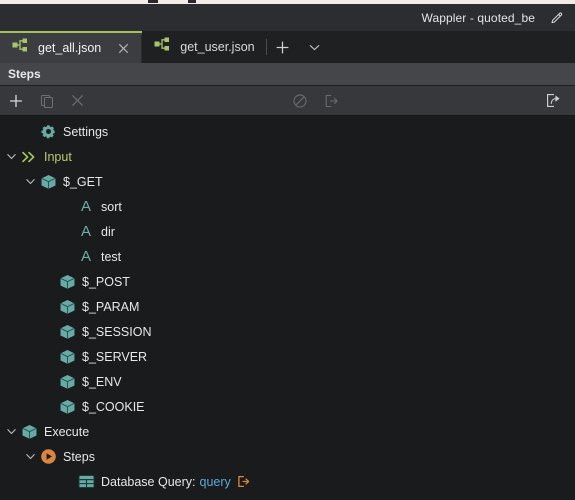  What do you see at coordinates (287, 331) in the screenshot?
I see `tree-row: $_SESSION` at bounding box center [287, 331].